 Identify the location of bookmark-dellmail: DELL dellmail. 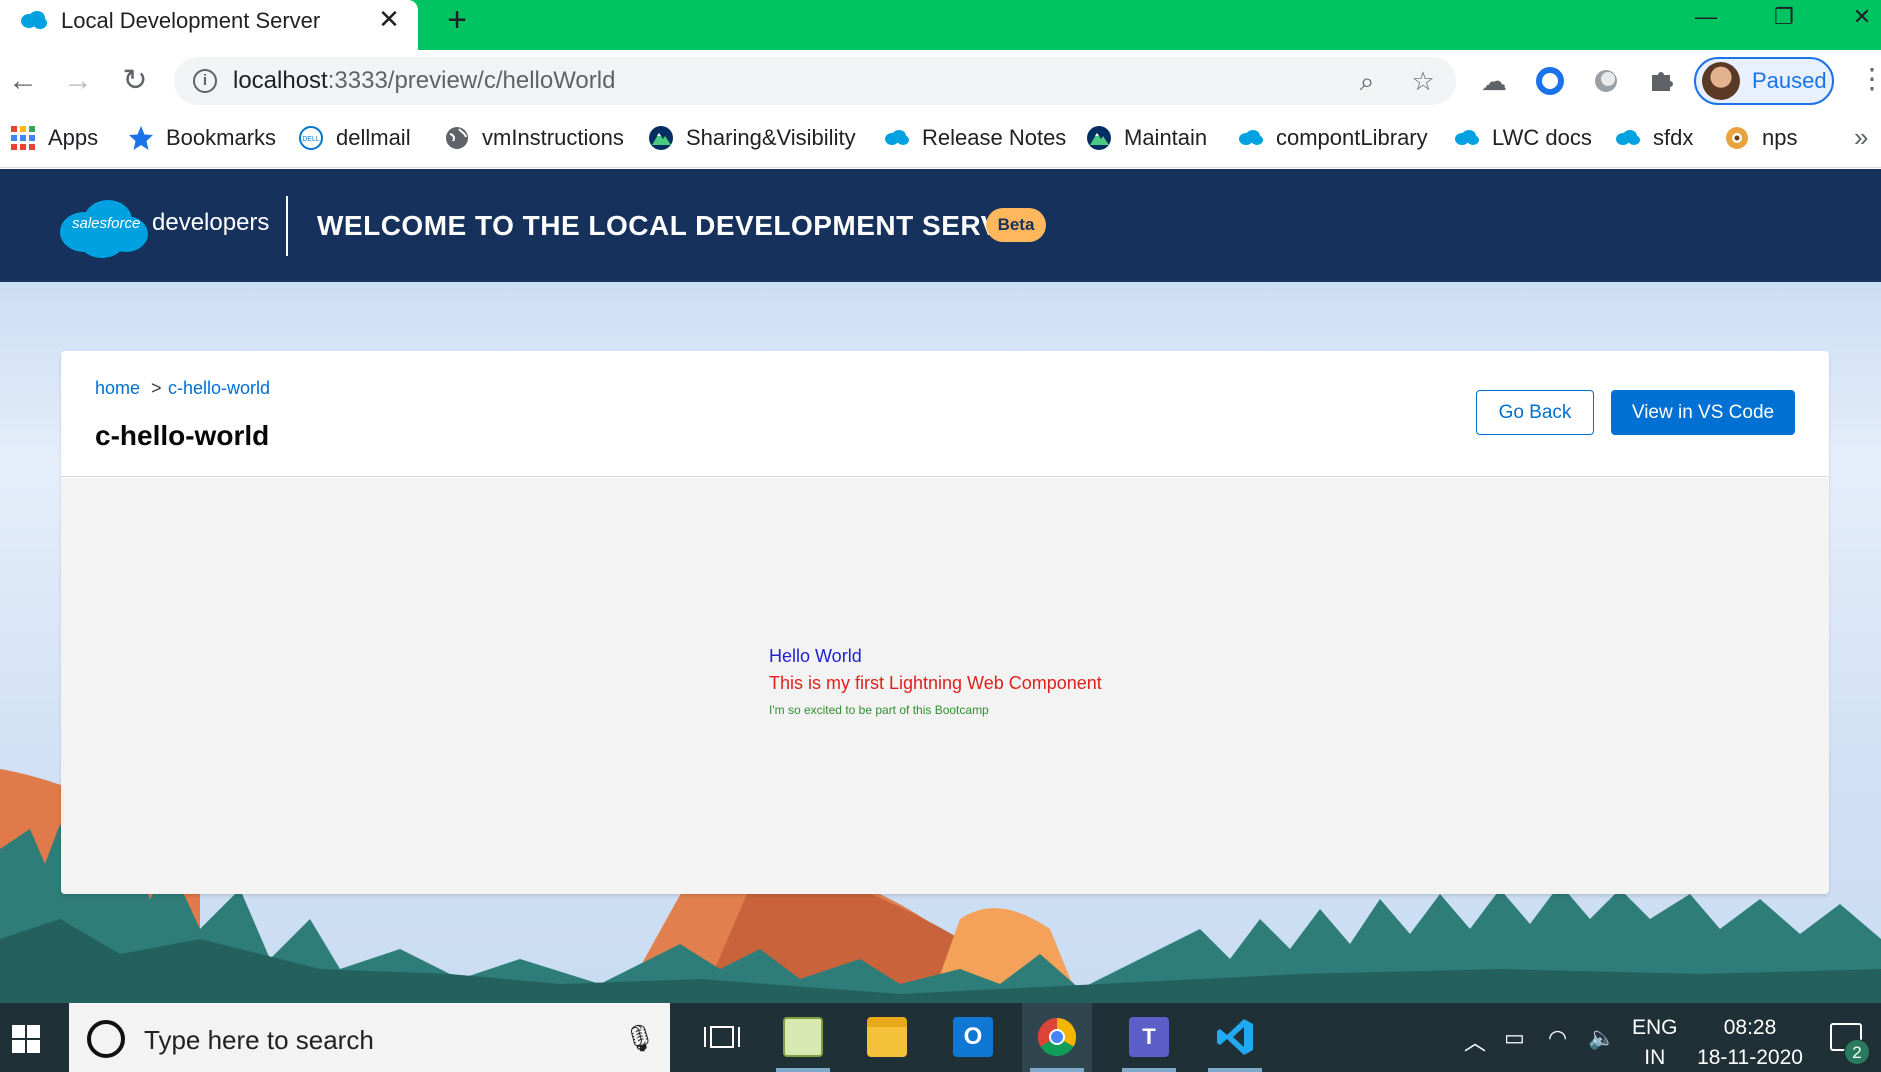
(354, 138).